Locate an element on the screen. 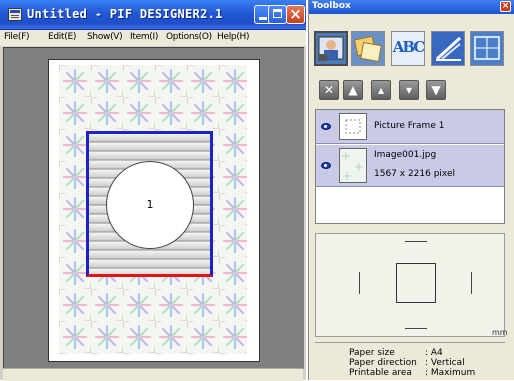 The image size is (514, 381). frame-photo-slot: 1 is located at coordinates (150, 205).